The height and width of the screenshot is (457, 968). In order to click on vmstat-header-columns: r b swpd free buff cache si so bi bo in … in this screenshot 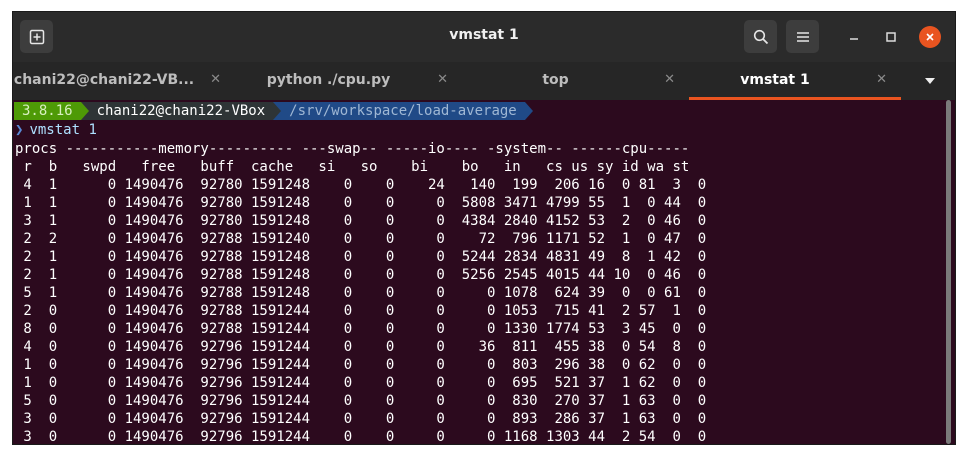, I will do `click(352, 167)`.